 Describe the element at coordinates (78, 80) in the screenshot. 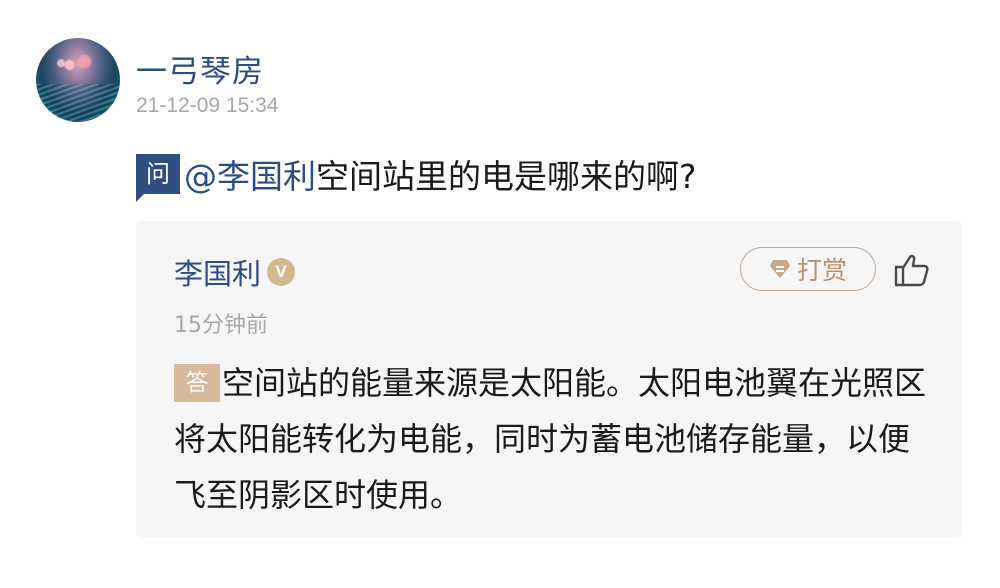

I see `author-avatar` at that location.